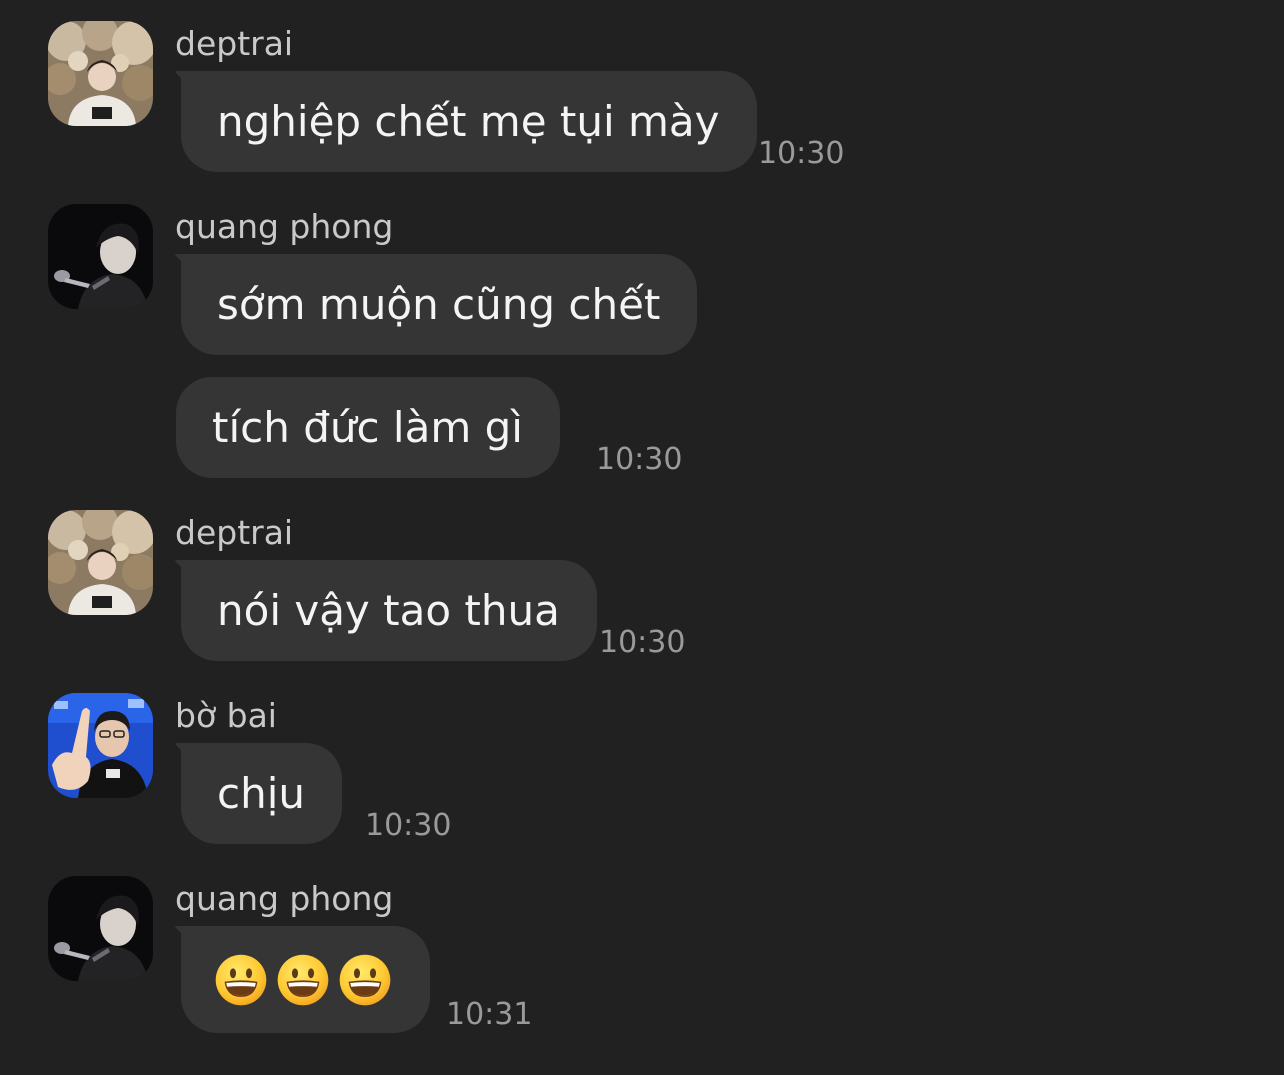 This screenshot has width=1284, height=1075. What do you see at coordinates (226, 715) in the screenshot?
I see `sender-name: bờ bai` at bounding box center [226, 715].